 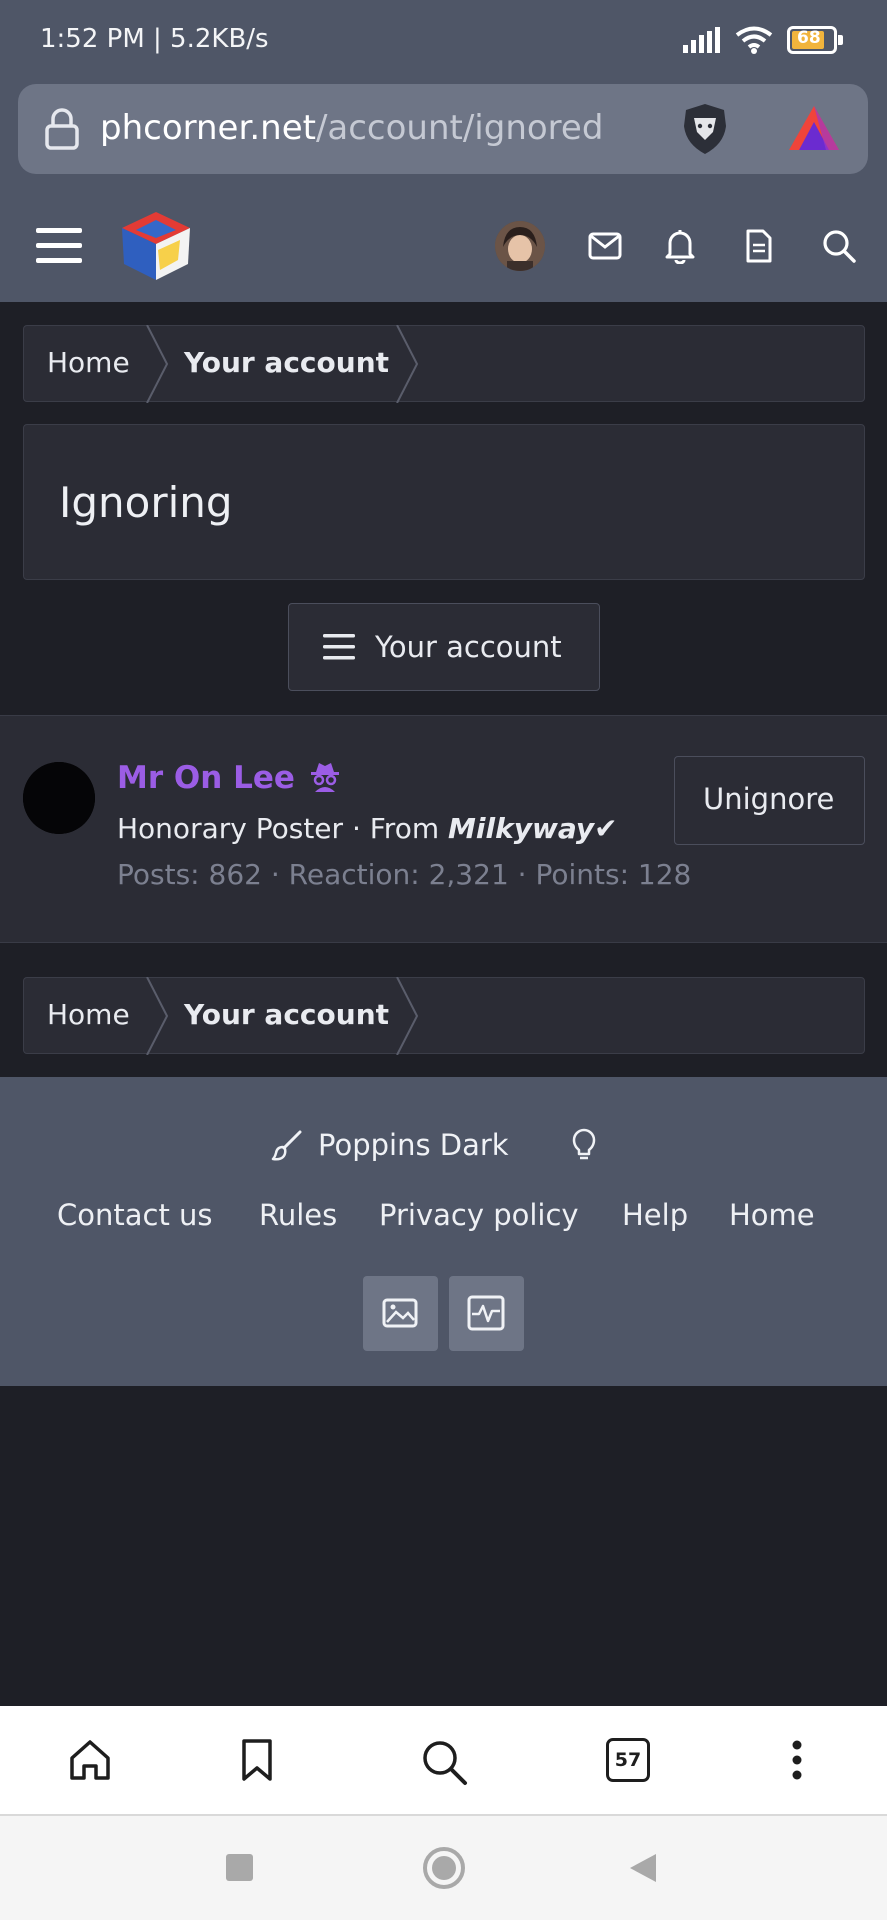 I want to click on avatar, so click(x=520, y=246).